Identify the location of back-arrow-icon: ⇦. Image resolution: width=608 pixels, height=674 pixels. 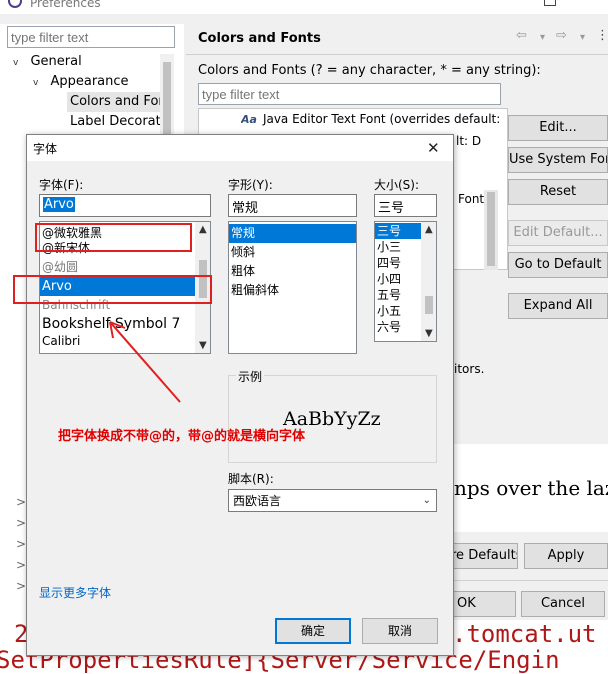
(521, 35).